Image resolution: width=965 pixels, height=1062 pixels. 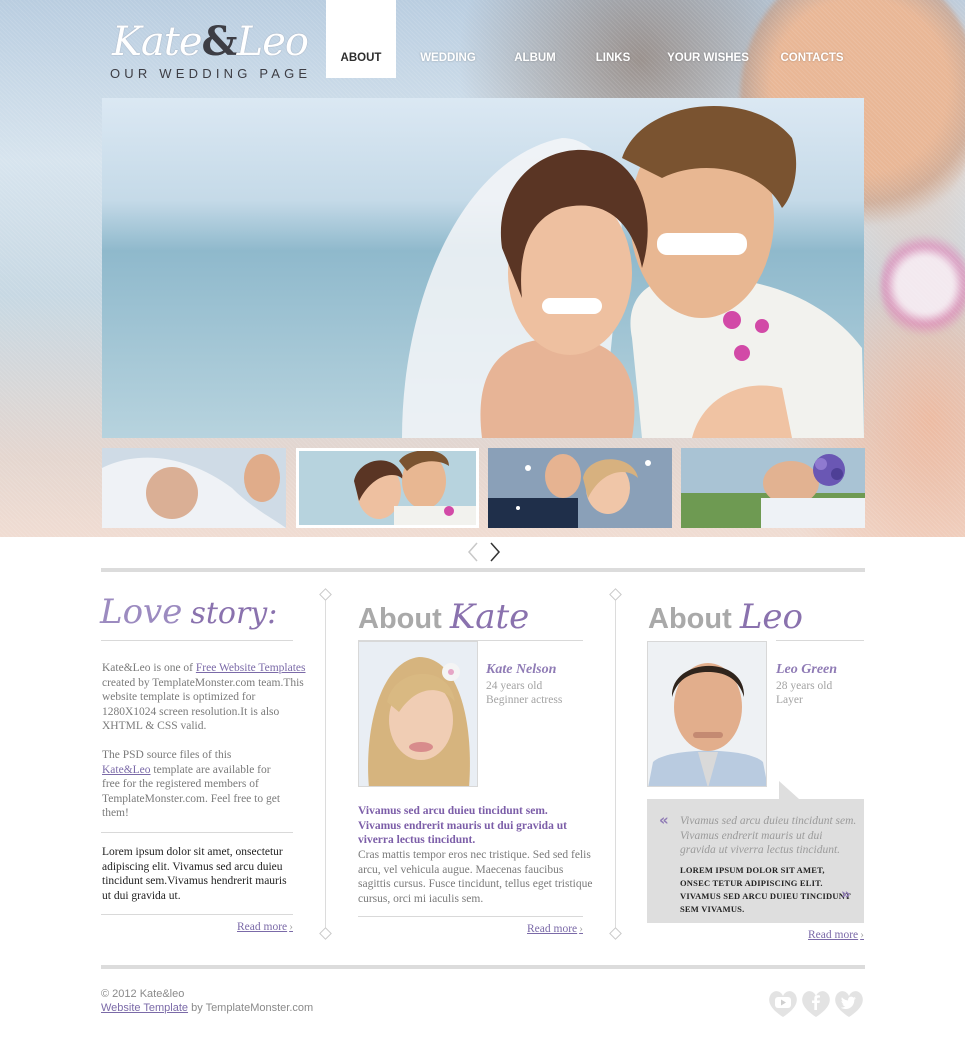 I want to click on leo-name: Leo Green, so click(x=807, y=669).